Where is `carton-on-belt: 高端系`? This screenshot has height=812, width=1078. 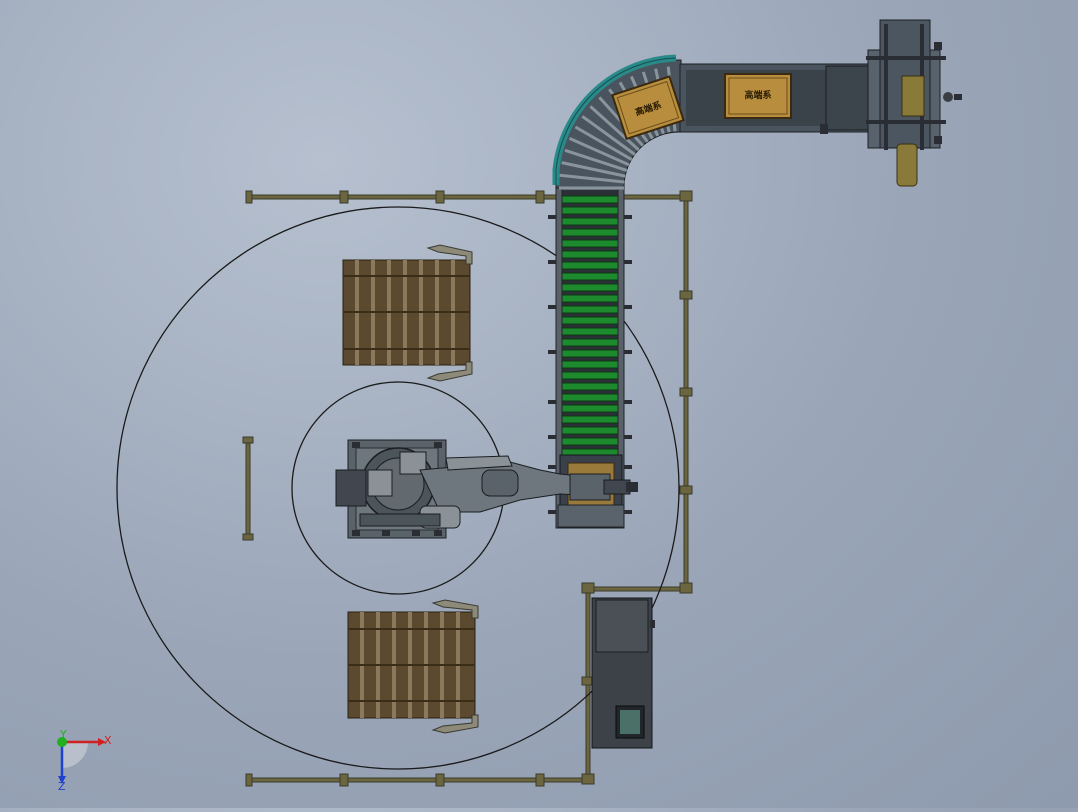
carton-on-belt: 高端系 is located at coordinates (758, 96).